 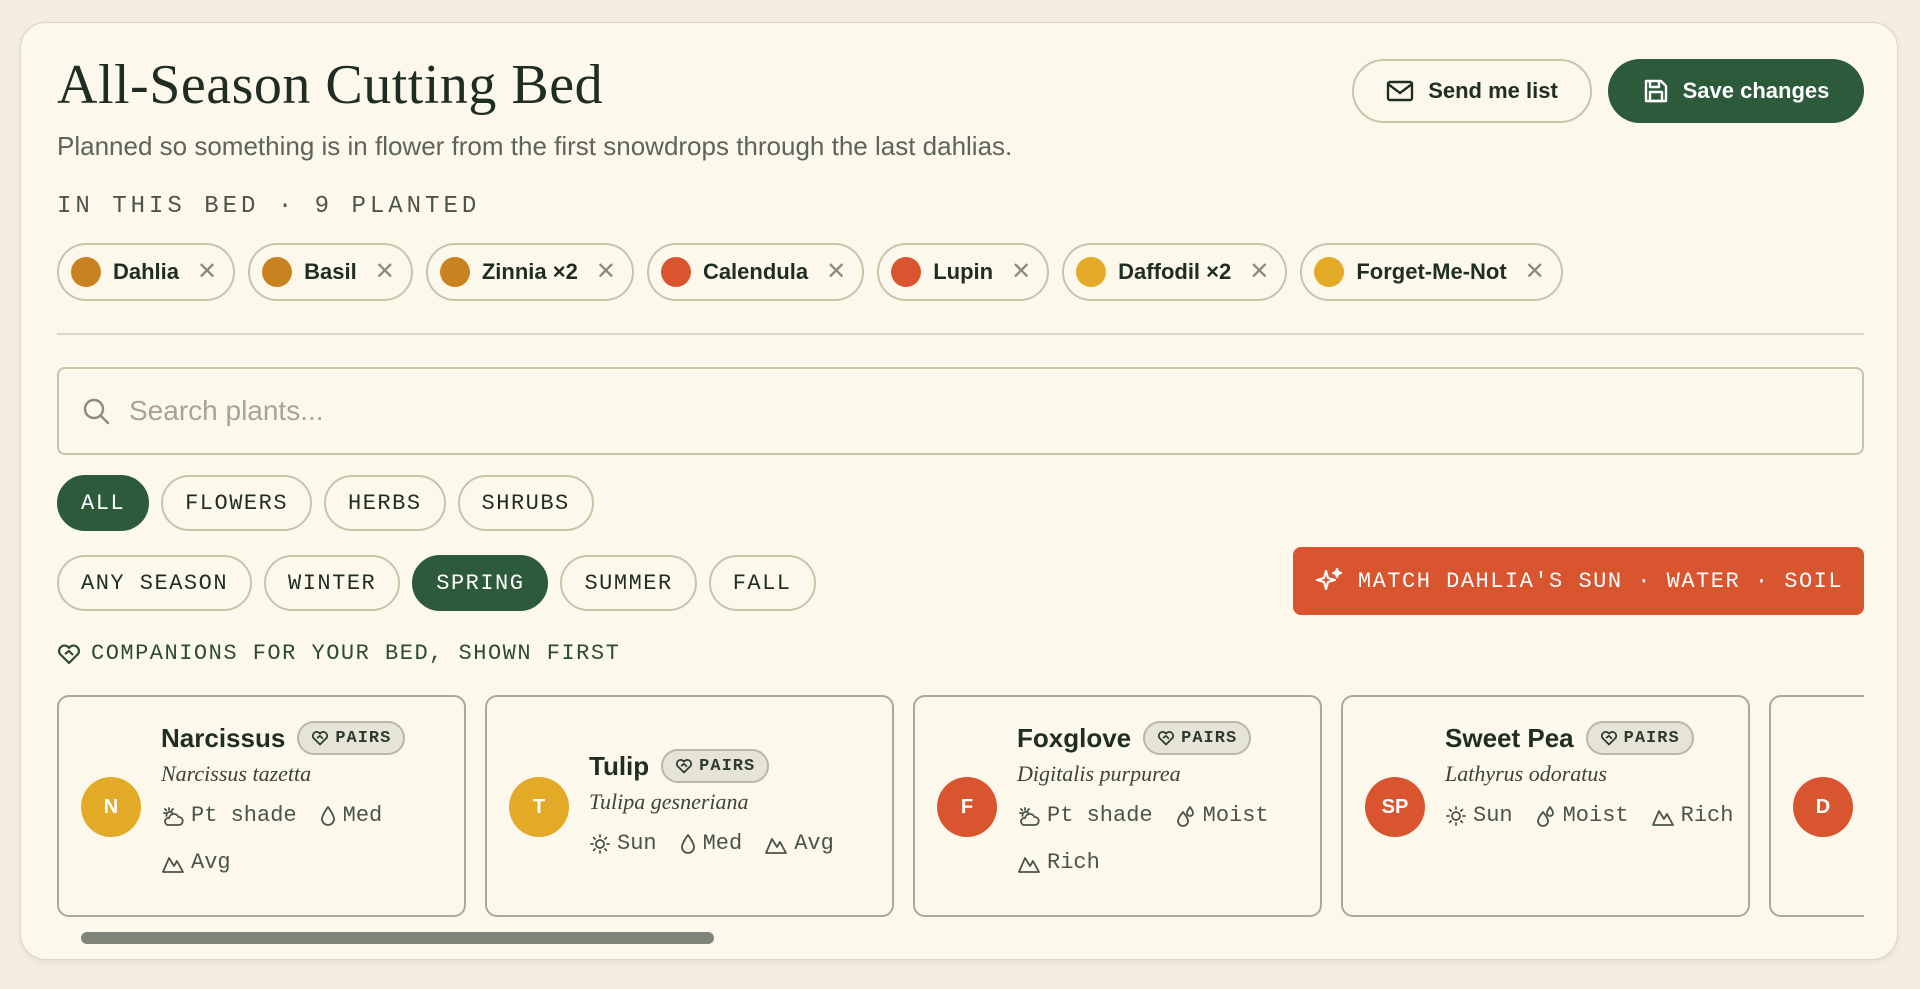 I want to click on avatar: SP, so click(x=1395, y=807).